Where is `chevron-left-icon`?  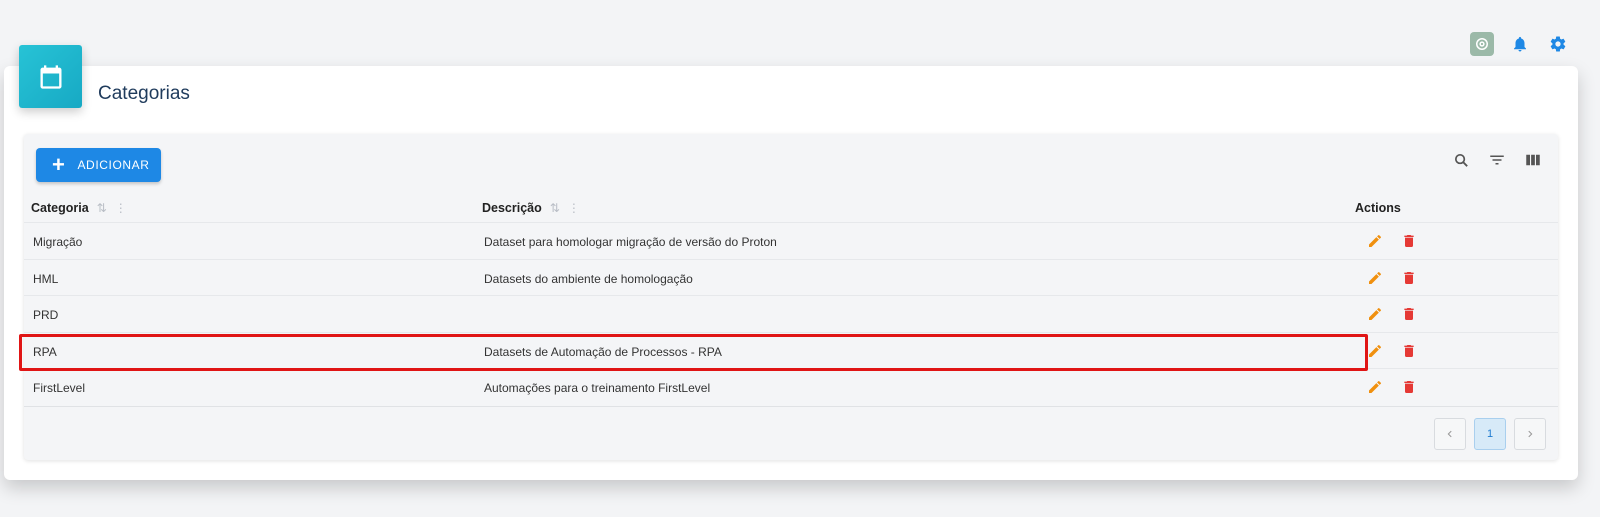 chevron-left-icon is located at coordinates (1449, 434).